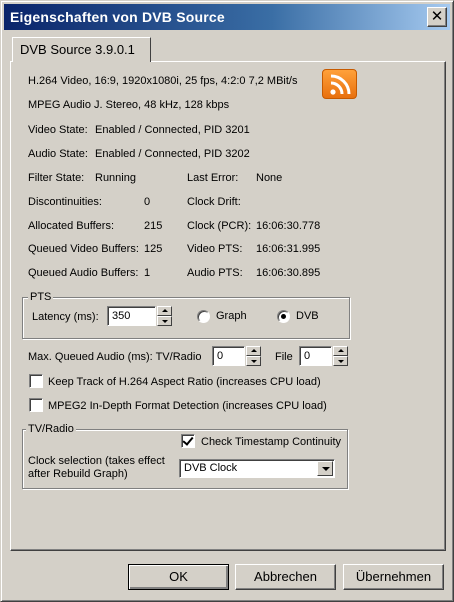  Describe the element at coordinates (307, 356) in the screenshot. I see `file-queue-value: 0` at that location.